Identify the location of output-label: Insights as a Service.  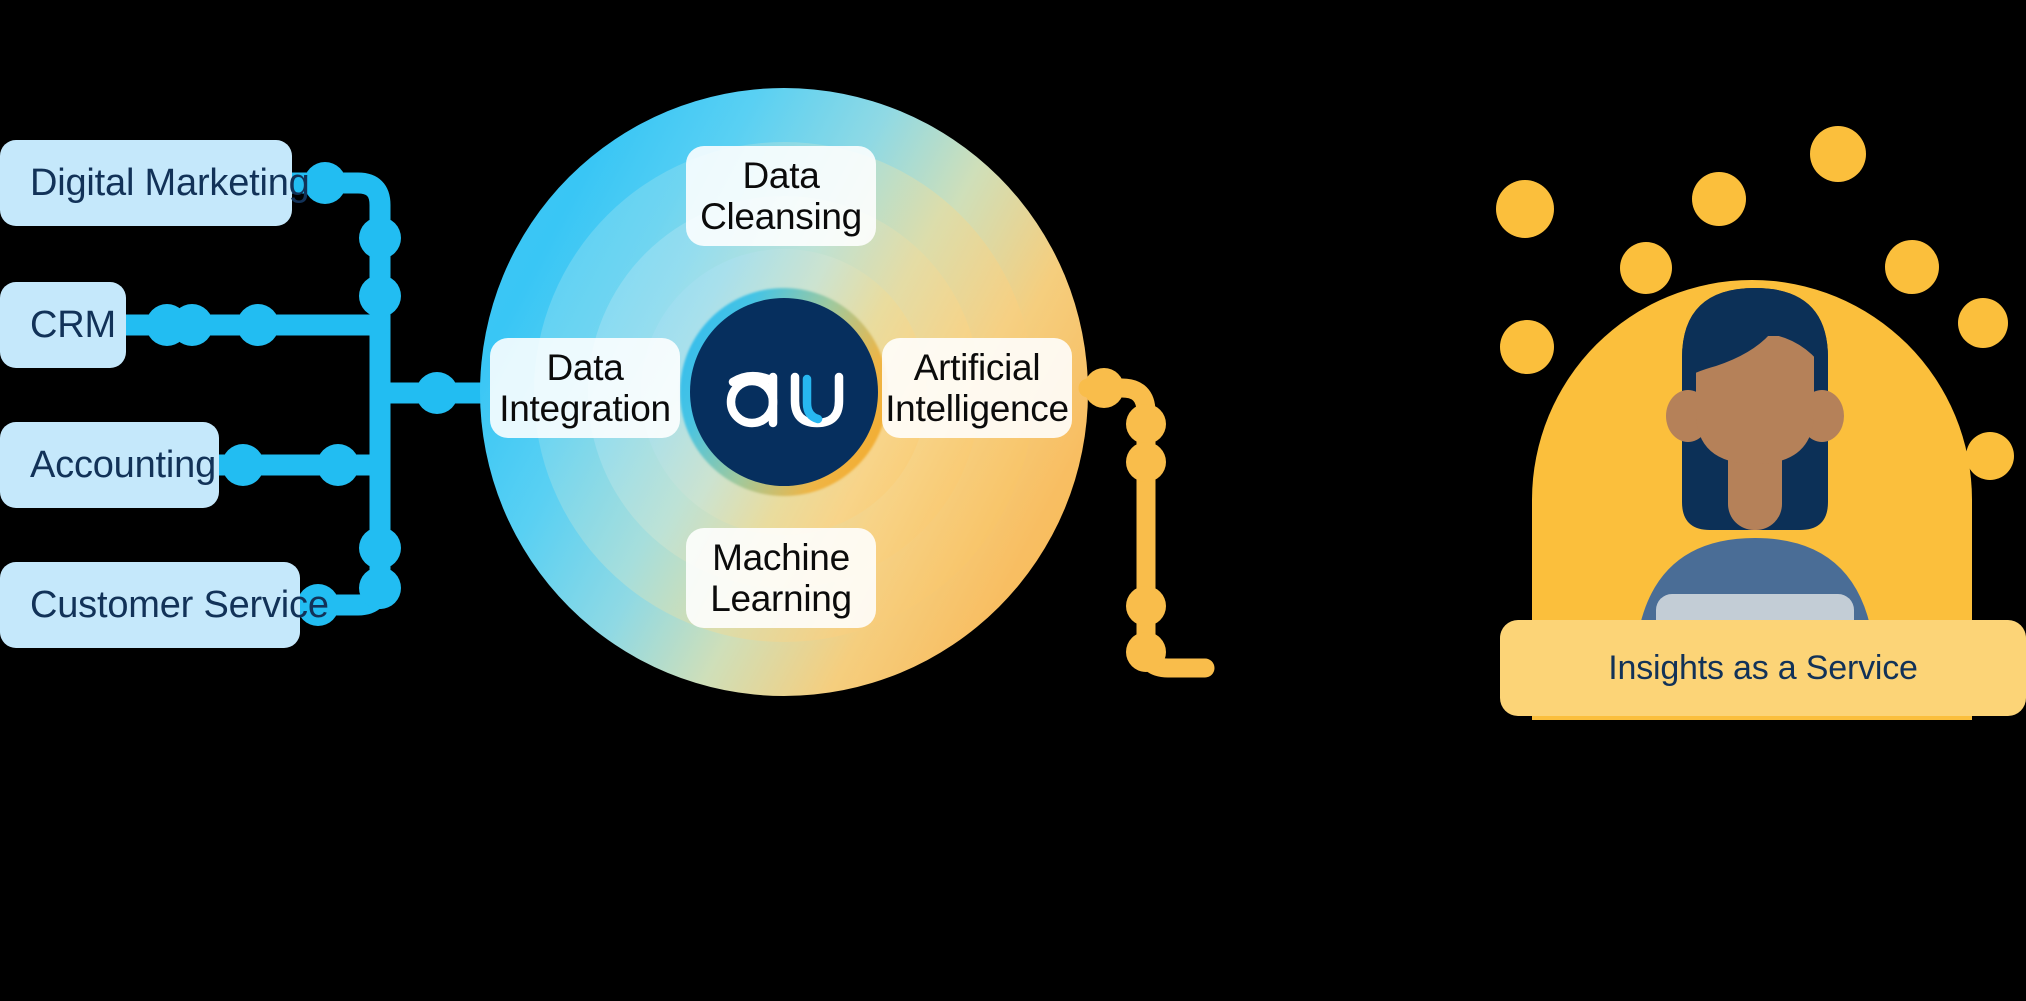
(1763, 667).